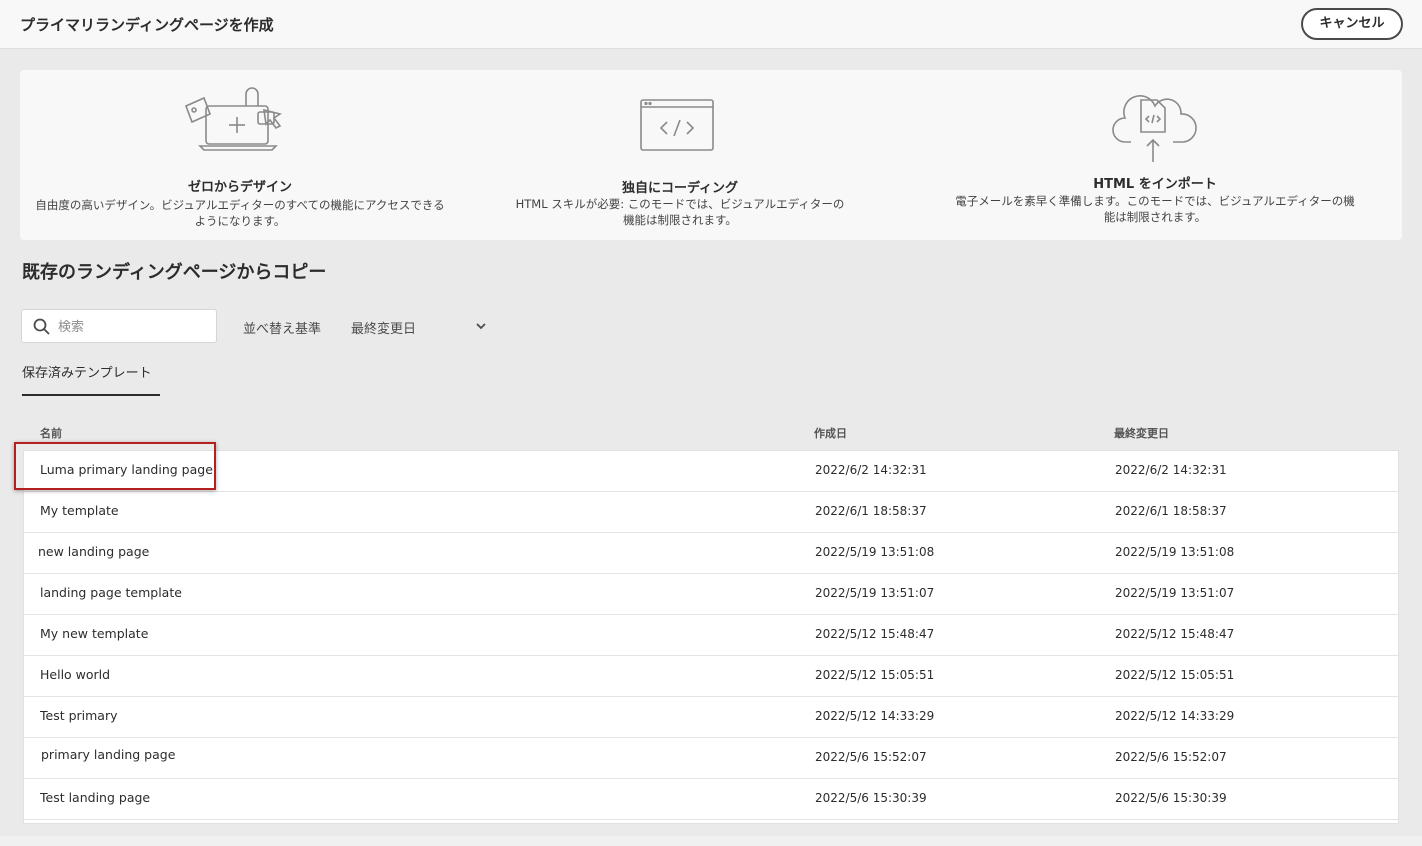 The image size is (1422, 846). Describe the element at coordinates (871, 470) in the screenshot. I see `row-created: 2022/6/2 14:32:31` at that location.